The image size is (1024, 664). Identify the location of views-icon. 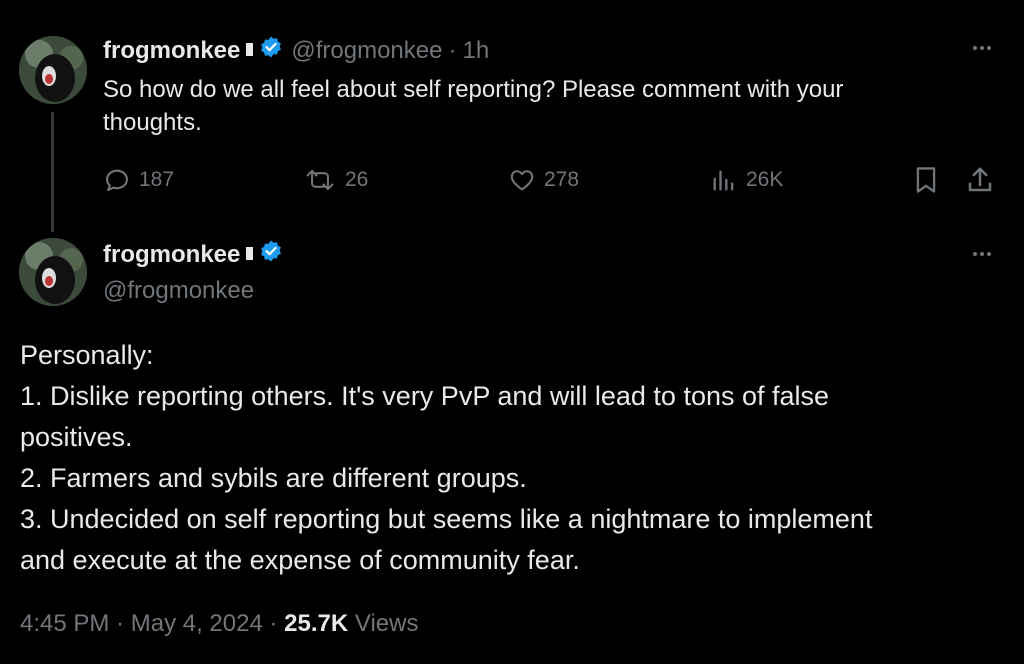
(723, 180).